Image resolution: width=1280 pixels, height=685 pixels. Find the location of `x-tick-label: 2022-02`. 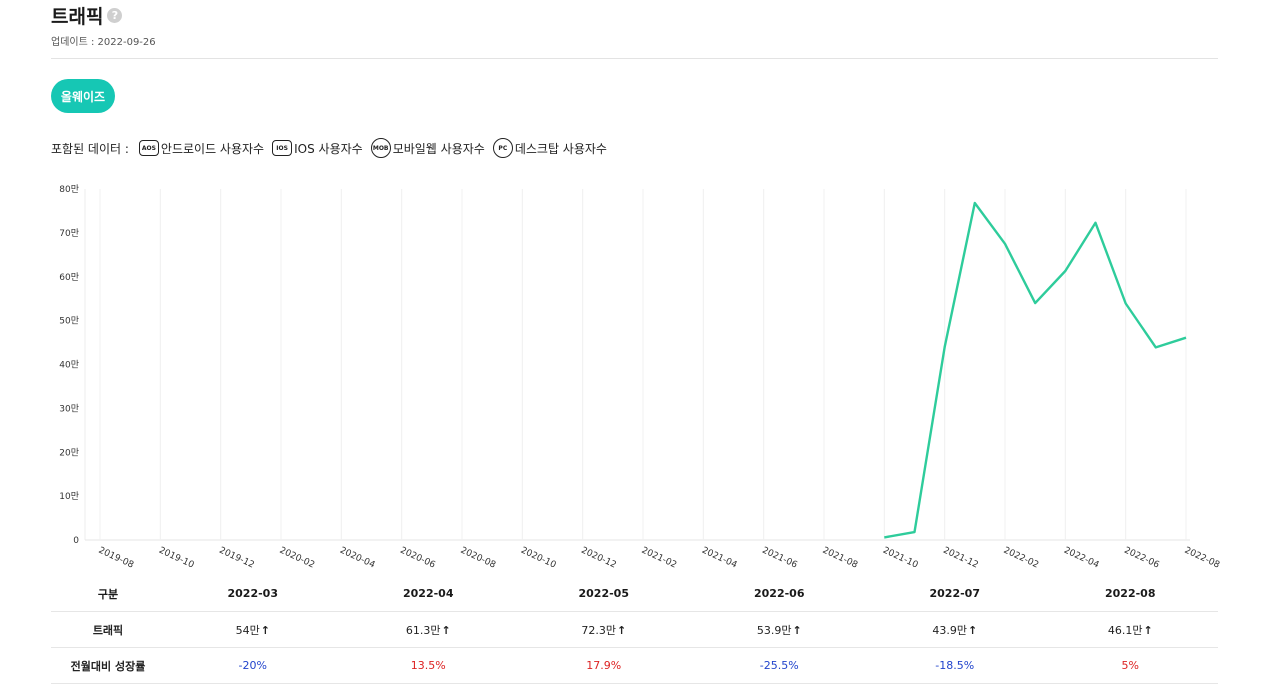

x-tick-label: 2022-02 is located at coordinates (1021, 558).